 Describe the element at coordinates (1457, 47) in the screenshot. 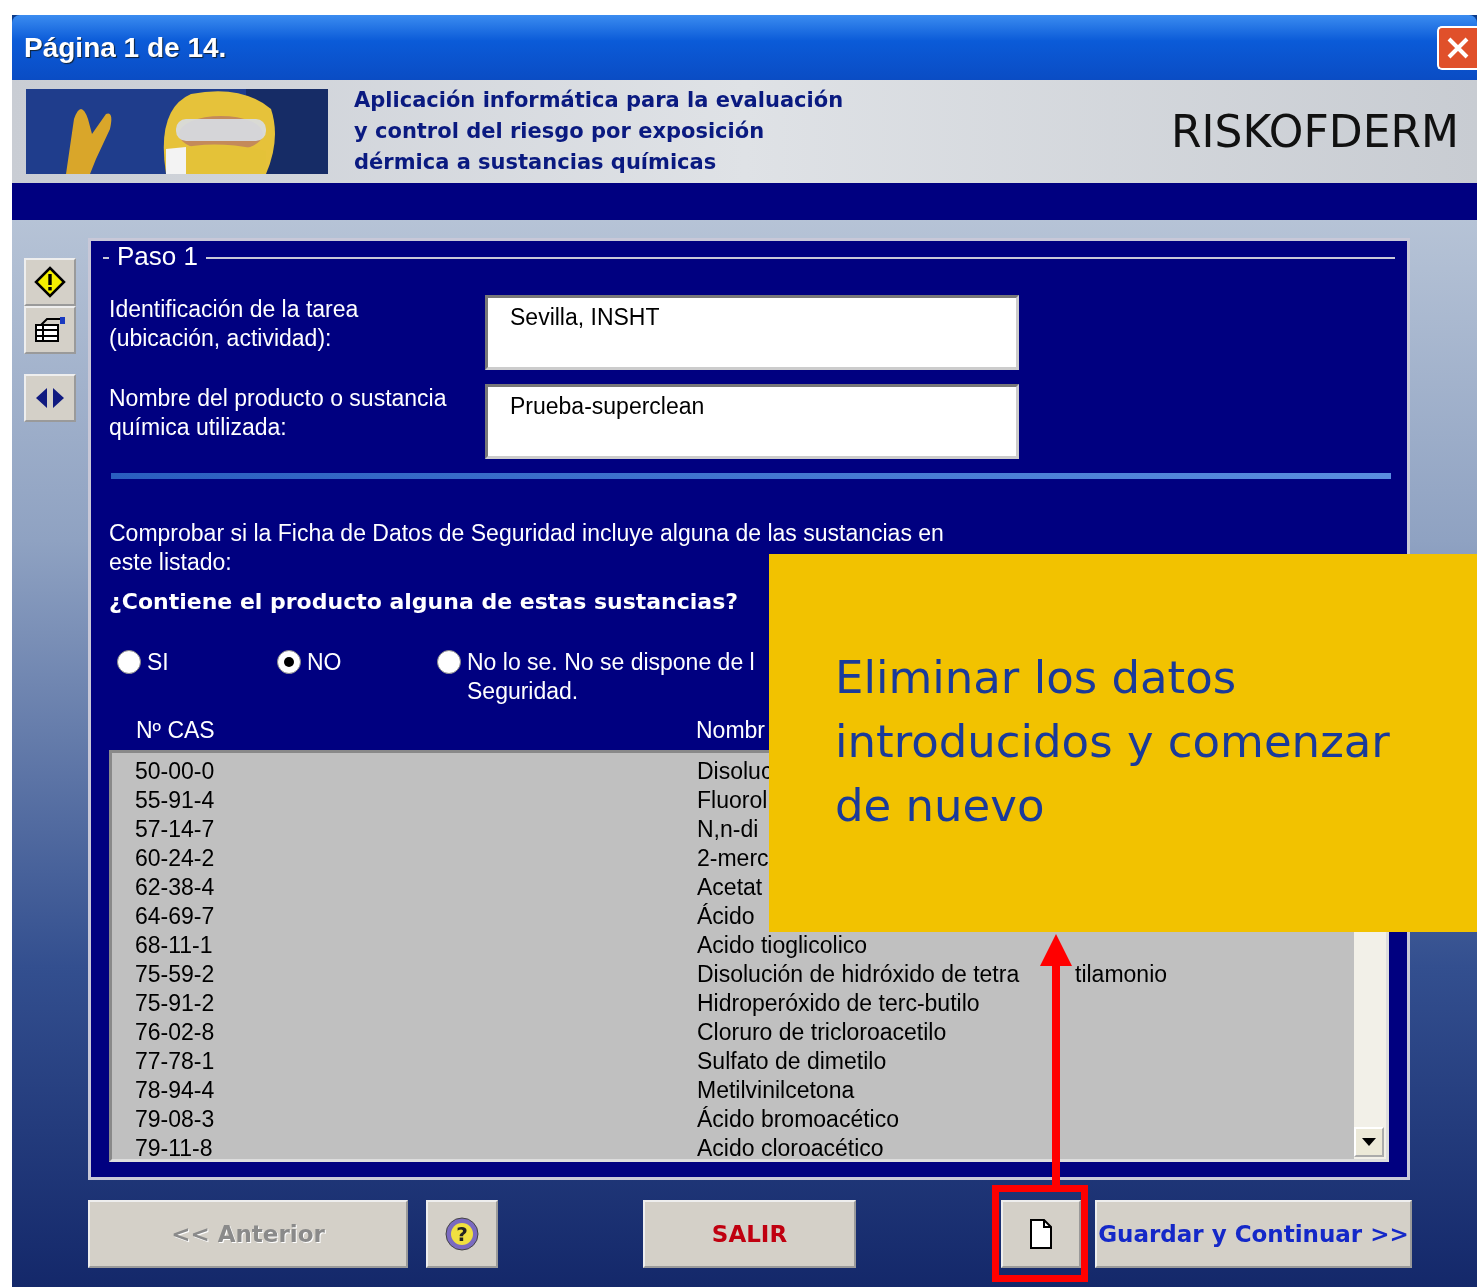

I see `close-button` at that location.